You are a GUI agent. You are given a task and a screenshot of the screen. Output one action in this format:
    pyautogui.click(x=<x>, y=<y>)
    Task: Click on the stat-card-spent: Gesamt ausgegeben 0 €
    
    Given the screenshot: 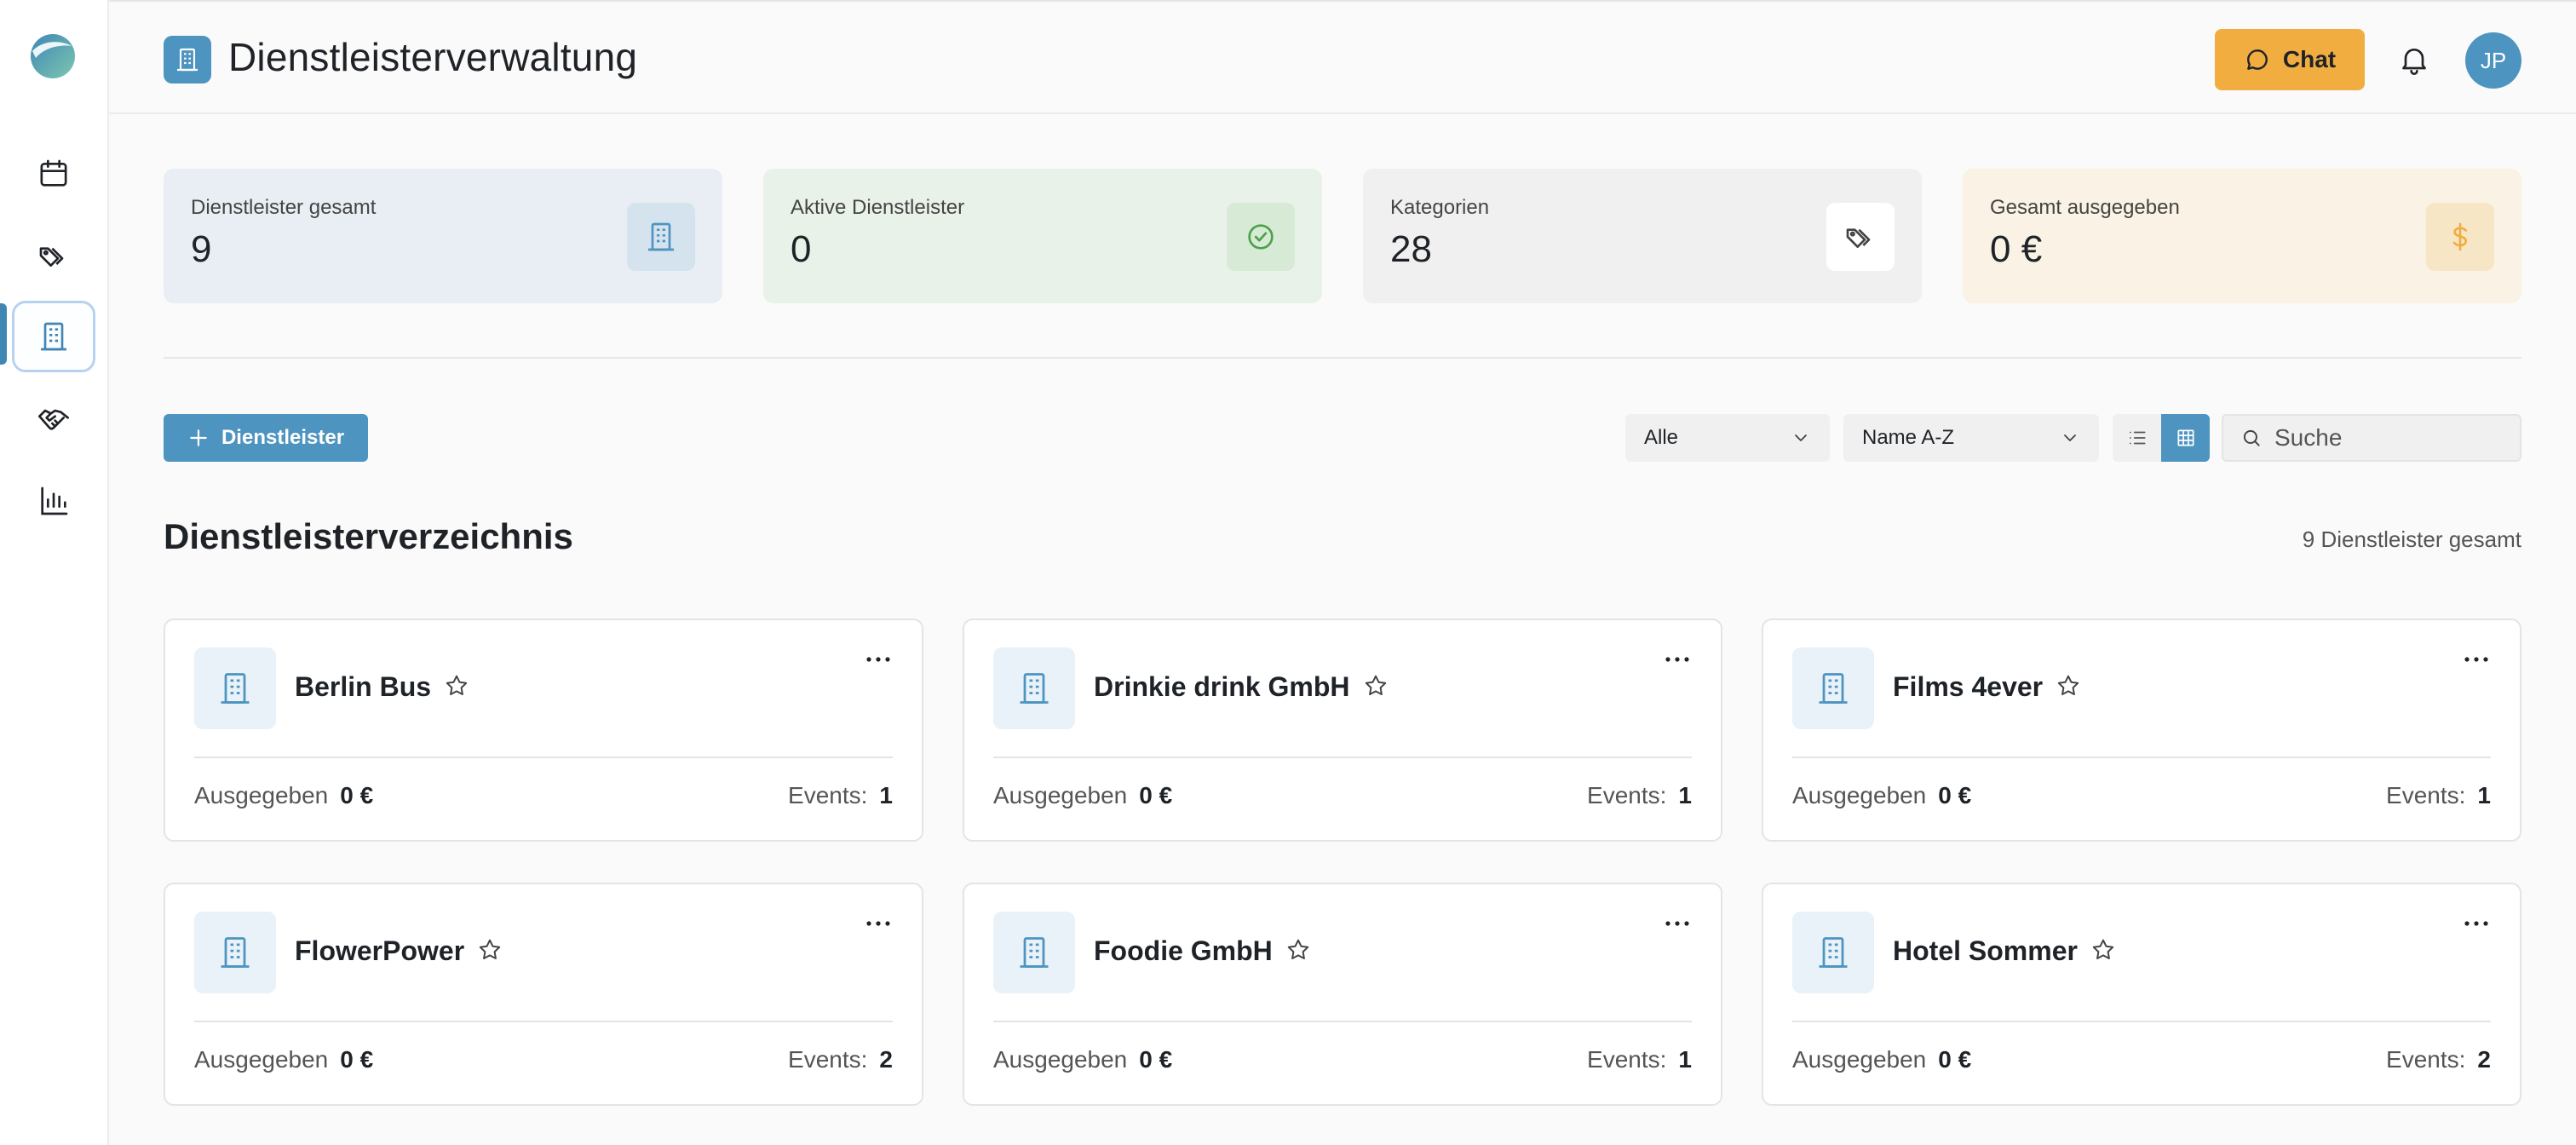 What is the action you would take?
    pyautogui.click(x=2242, y=236)
    